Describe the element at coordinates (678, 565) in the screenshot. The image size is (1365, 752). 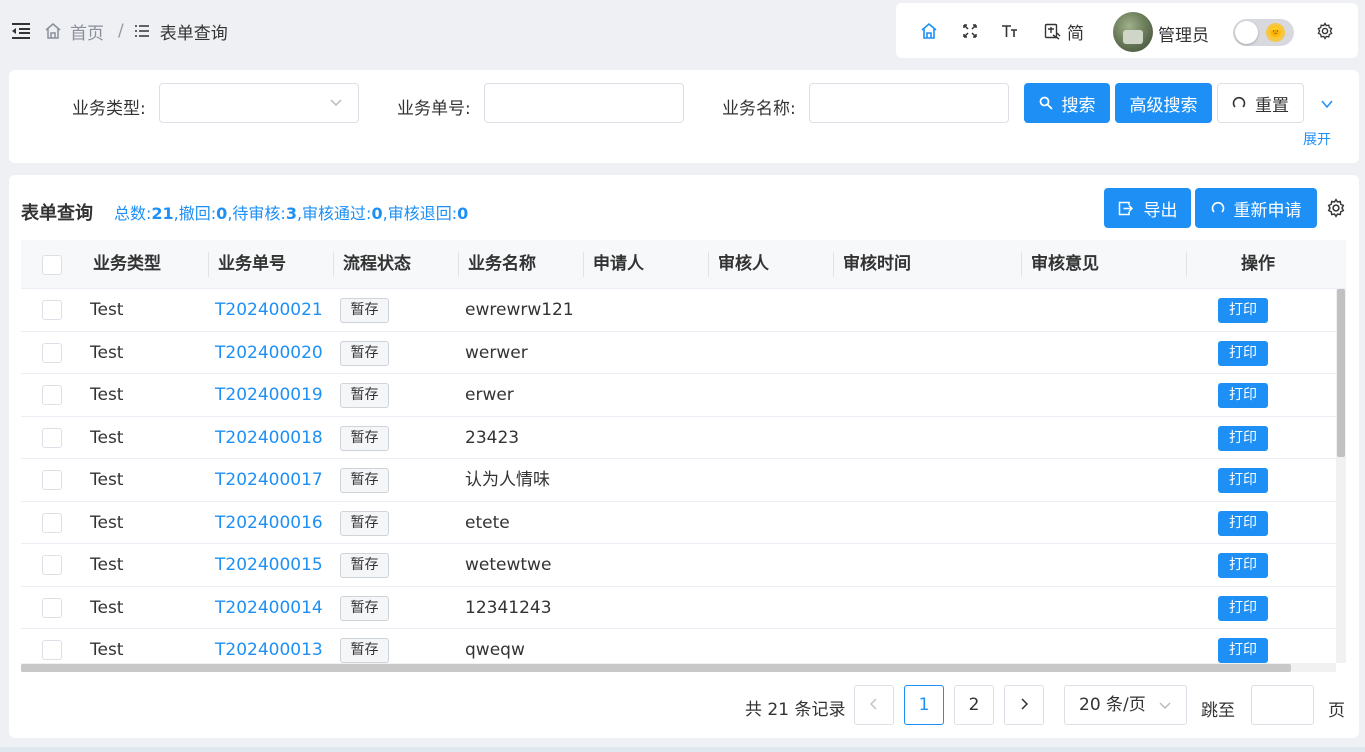
I see `table-row: Test T202400015 暂存 wetewtwe 打印` at that location.